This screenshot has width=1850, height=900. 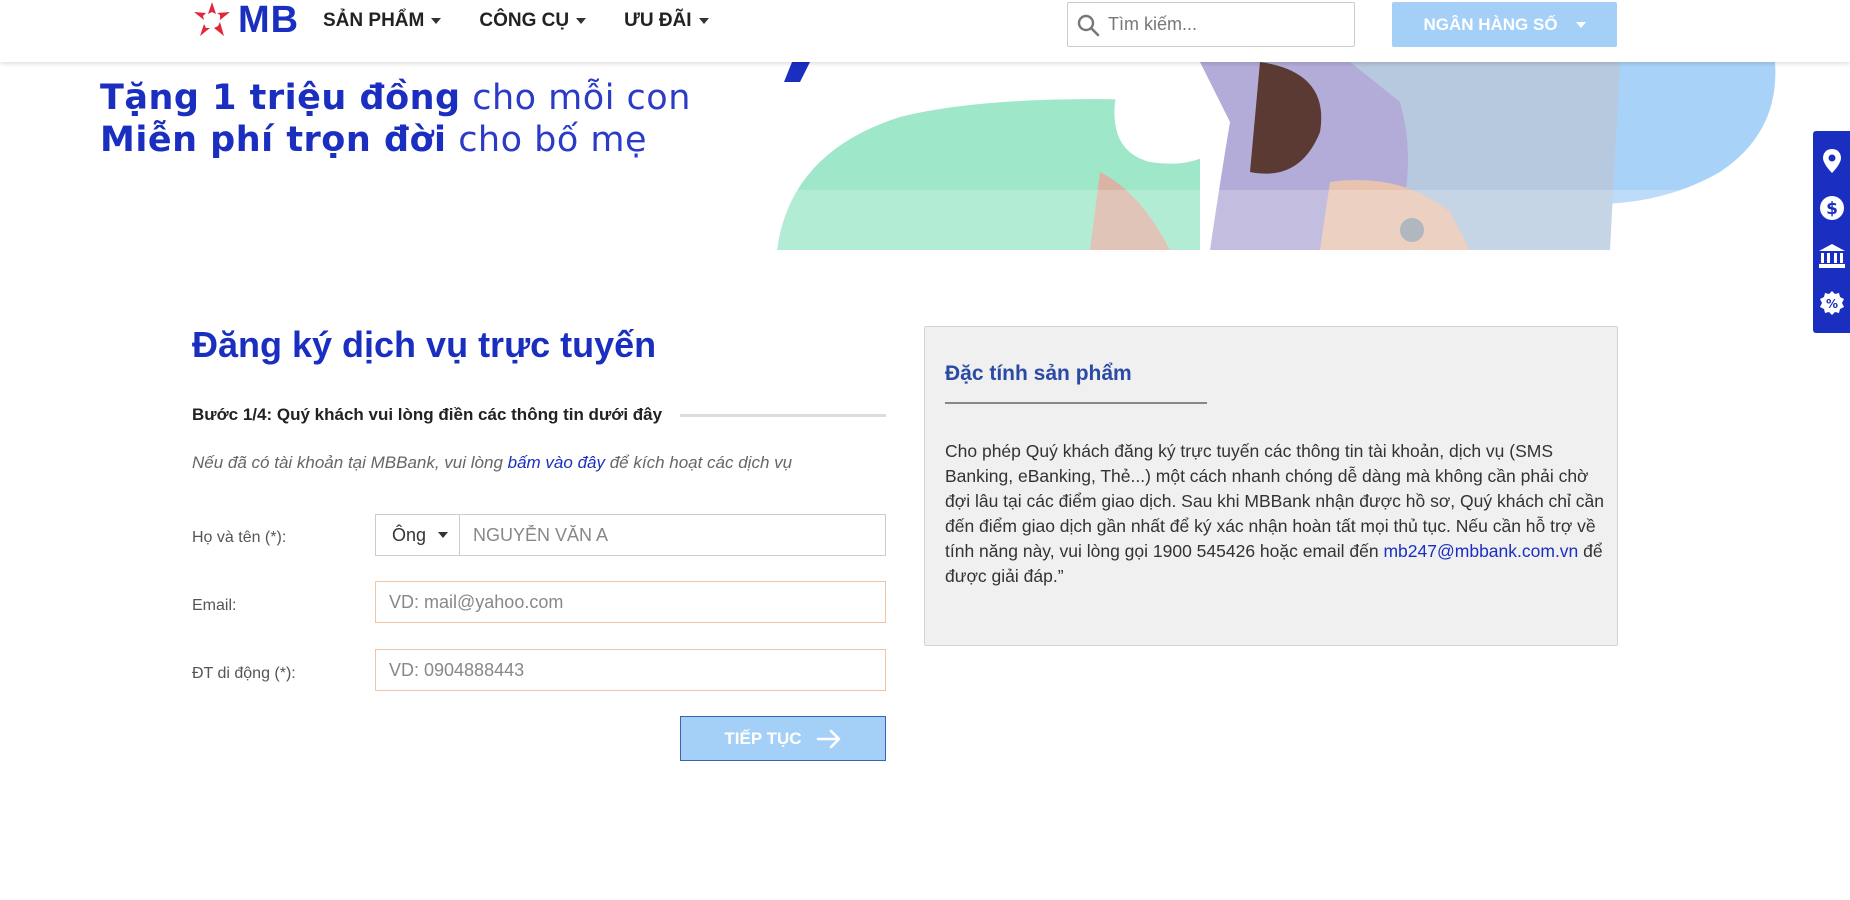 I want to click on hint-text-before: Nếu đã có tài khoản tại MBBank, vui lòng, so click(x=350, y=462).